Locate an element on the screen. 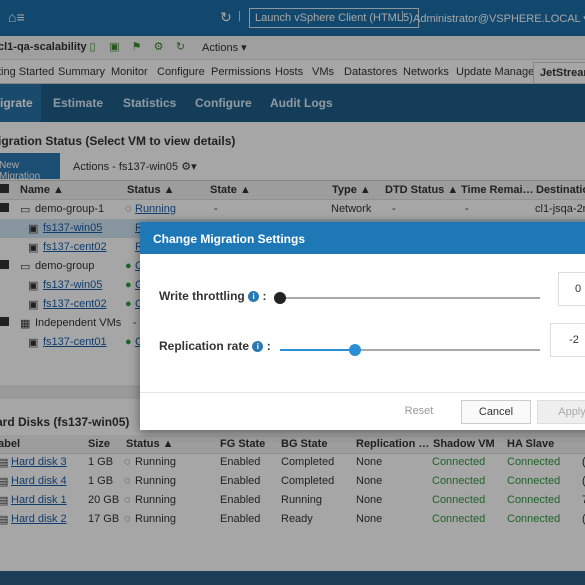 This screenshot has width=585, height=585. reset-button: Reset is located at coordinates (419, 412).